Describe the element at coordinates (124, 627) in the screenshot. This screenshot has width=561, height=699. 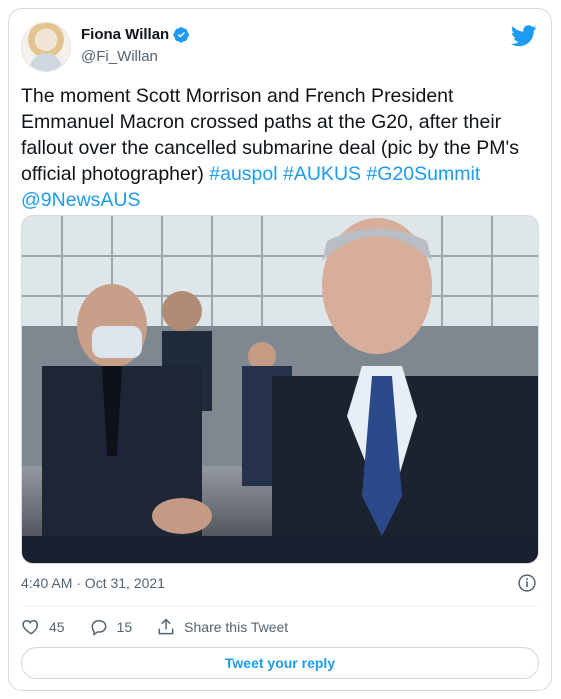
I see `reply-count: 15` at that location.